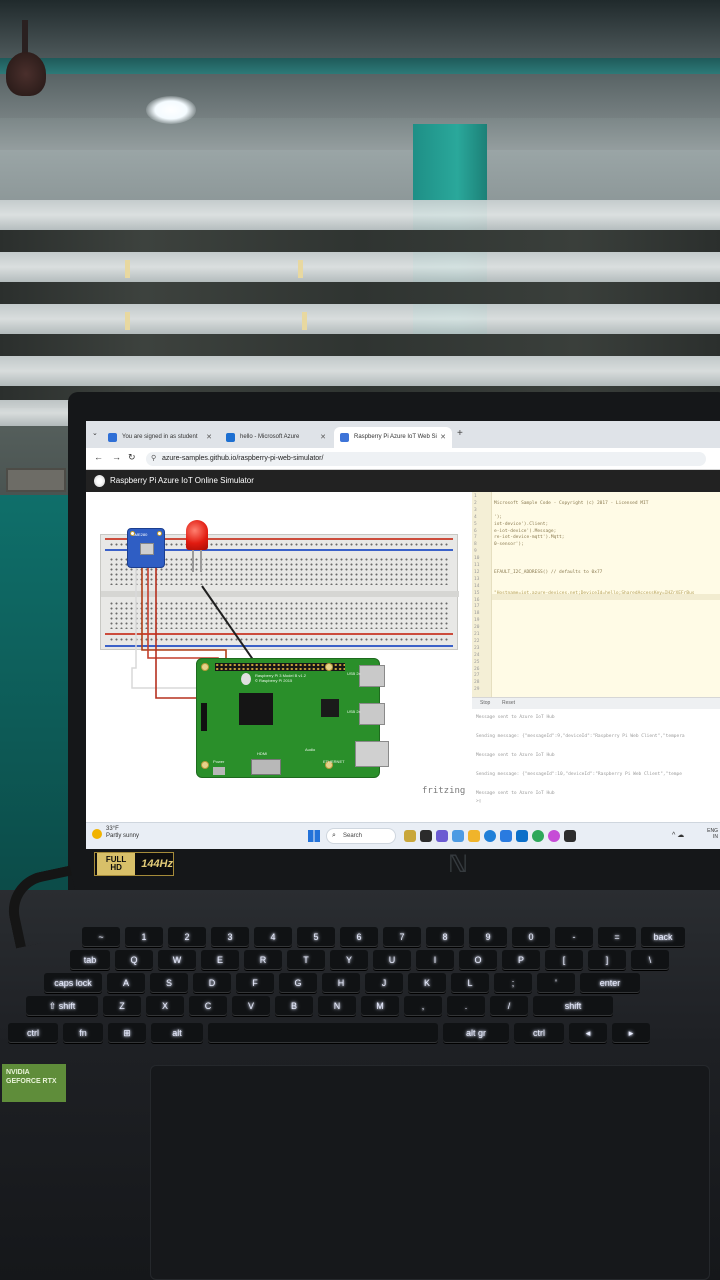 Image resolution: width=720 pixels, height=1280 pixels. Describe the element at coordinates (460, 433) in the screenshot. I see `new-tab-button: +` at that location.